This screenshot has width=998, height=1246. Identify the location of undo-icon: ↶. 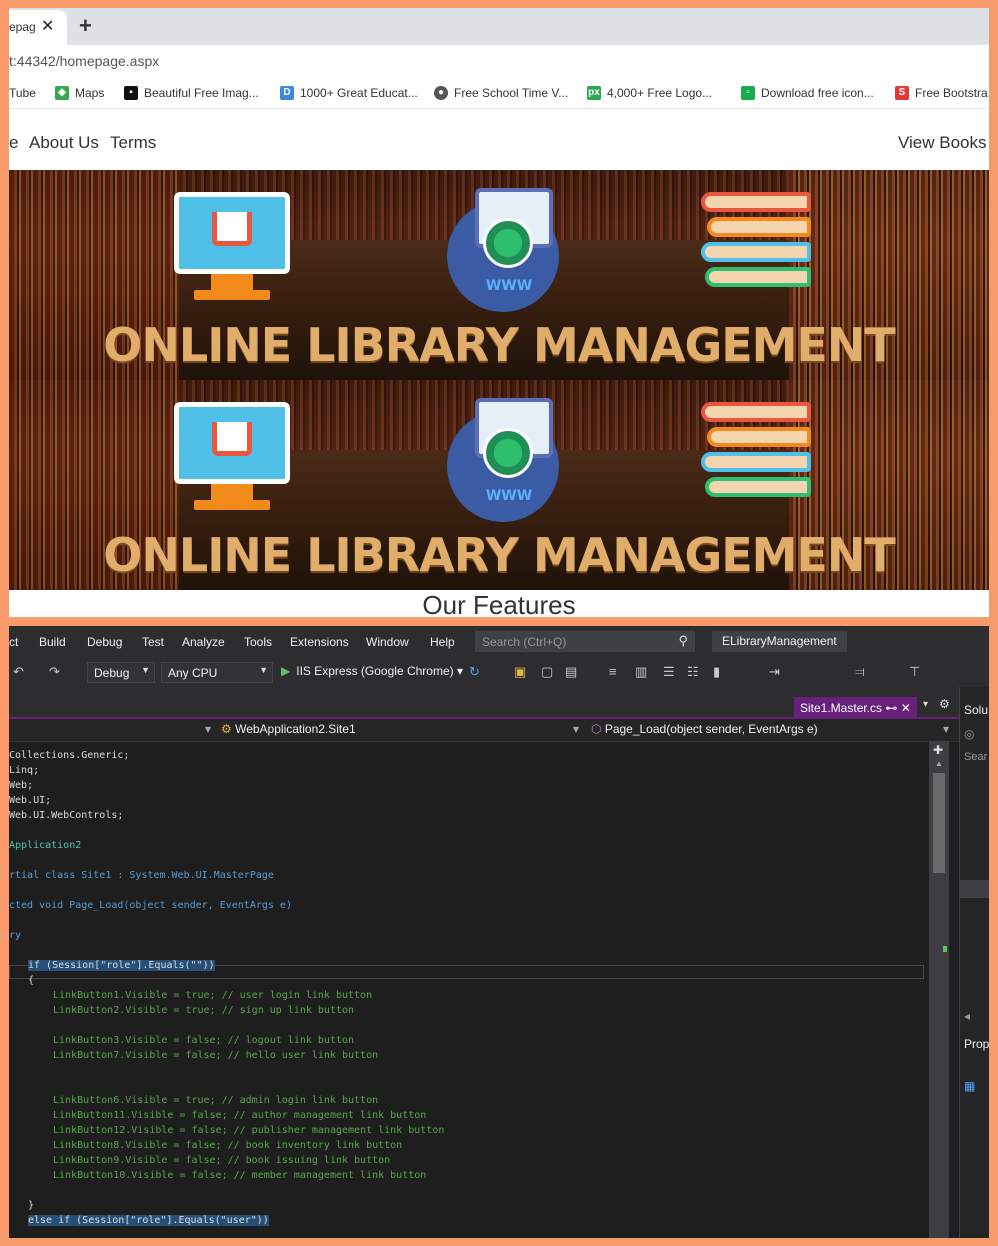
(18, 672).